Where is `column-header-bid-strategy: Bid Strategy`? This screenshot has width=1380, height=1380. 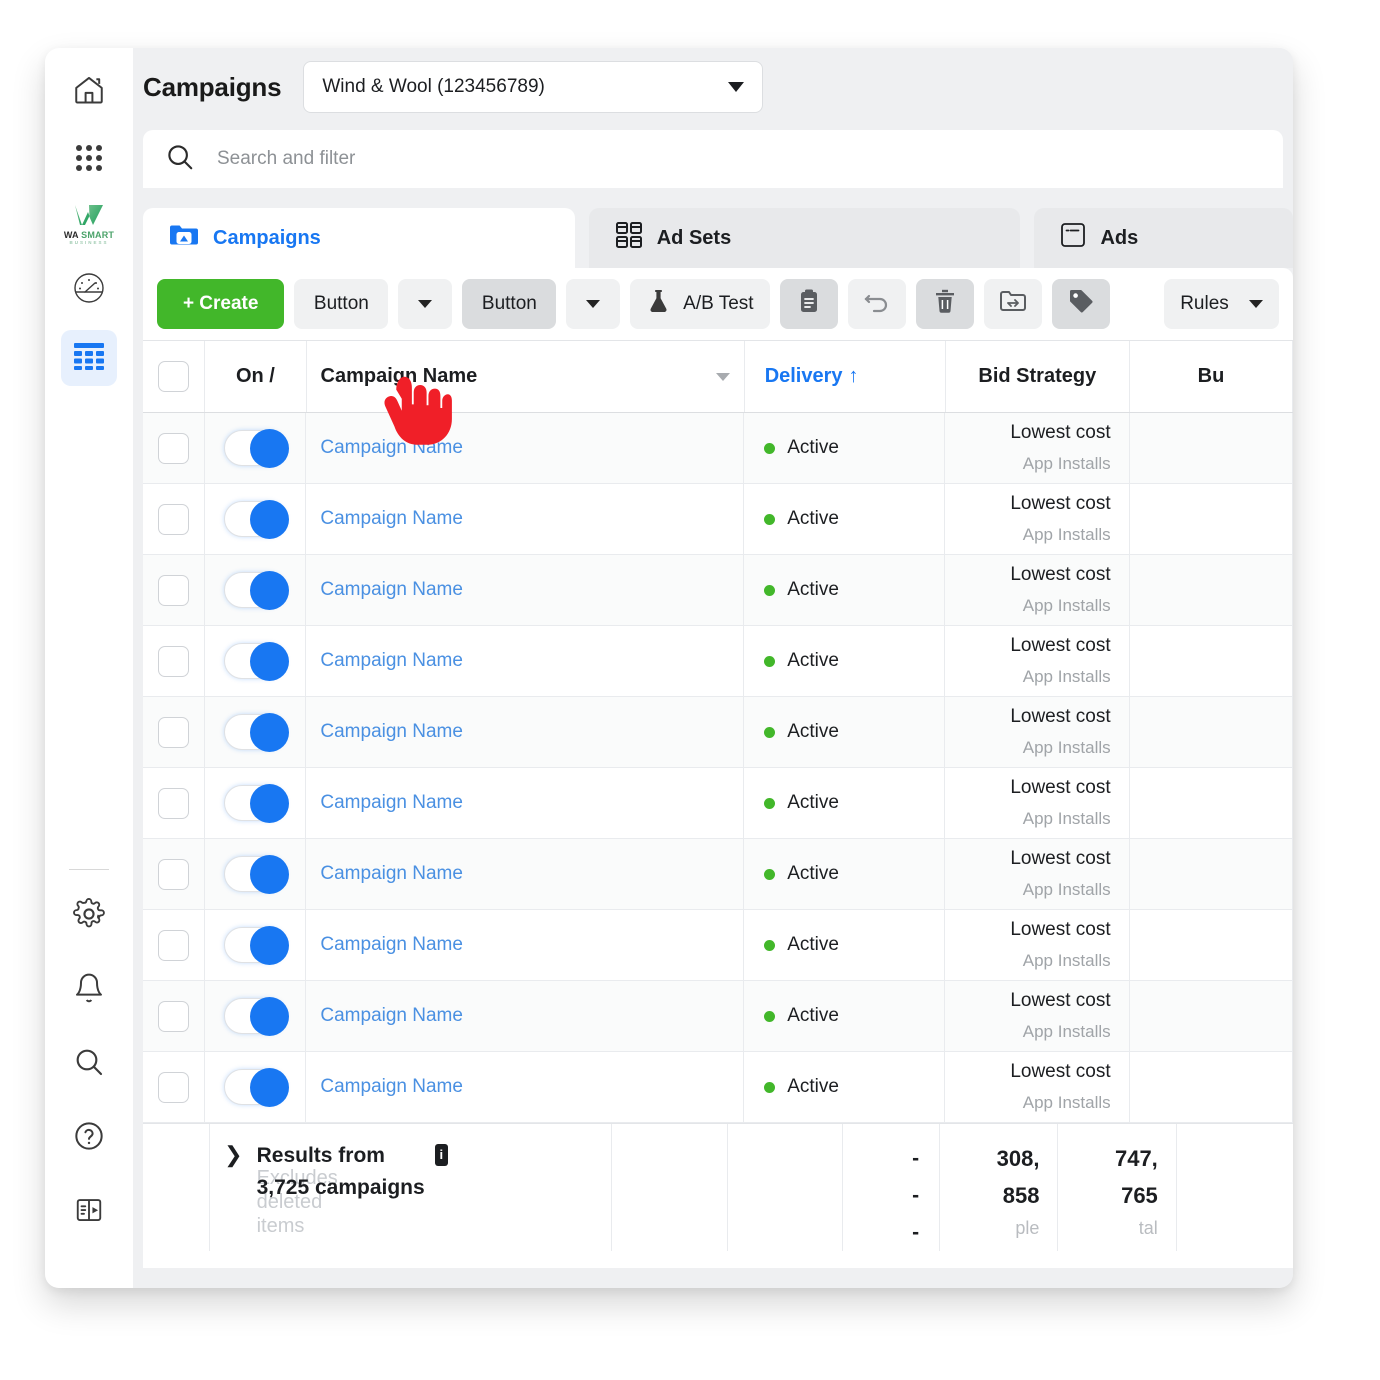
column-header-bid-strategy: Bid Strategy is located at coordinates (1038, 376).